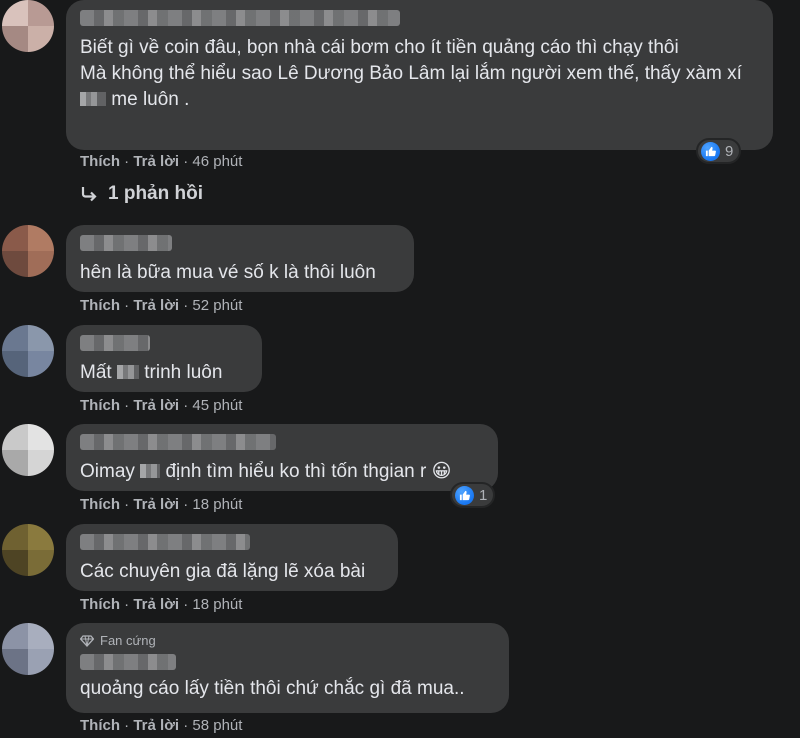 Image resolution: width=800 pixels, height=738 pixels. I want to click on timestamp: 58 phút, so click(217, 725).